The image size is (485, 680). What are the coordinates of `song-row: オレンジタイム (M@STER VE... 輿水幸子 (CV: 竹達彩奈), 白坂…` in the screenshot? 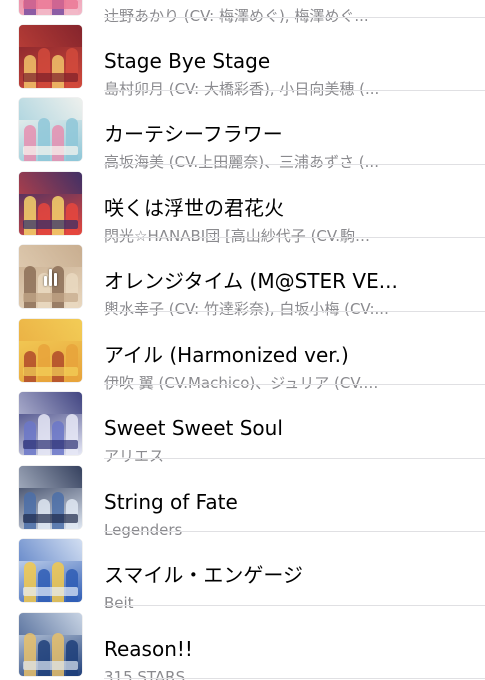 It's located at (242, 278).